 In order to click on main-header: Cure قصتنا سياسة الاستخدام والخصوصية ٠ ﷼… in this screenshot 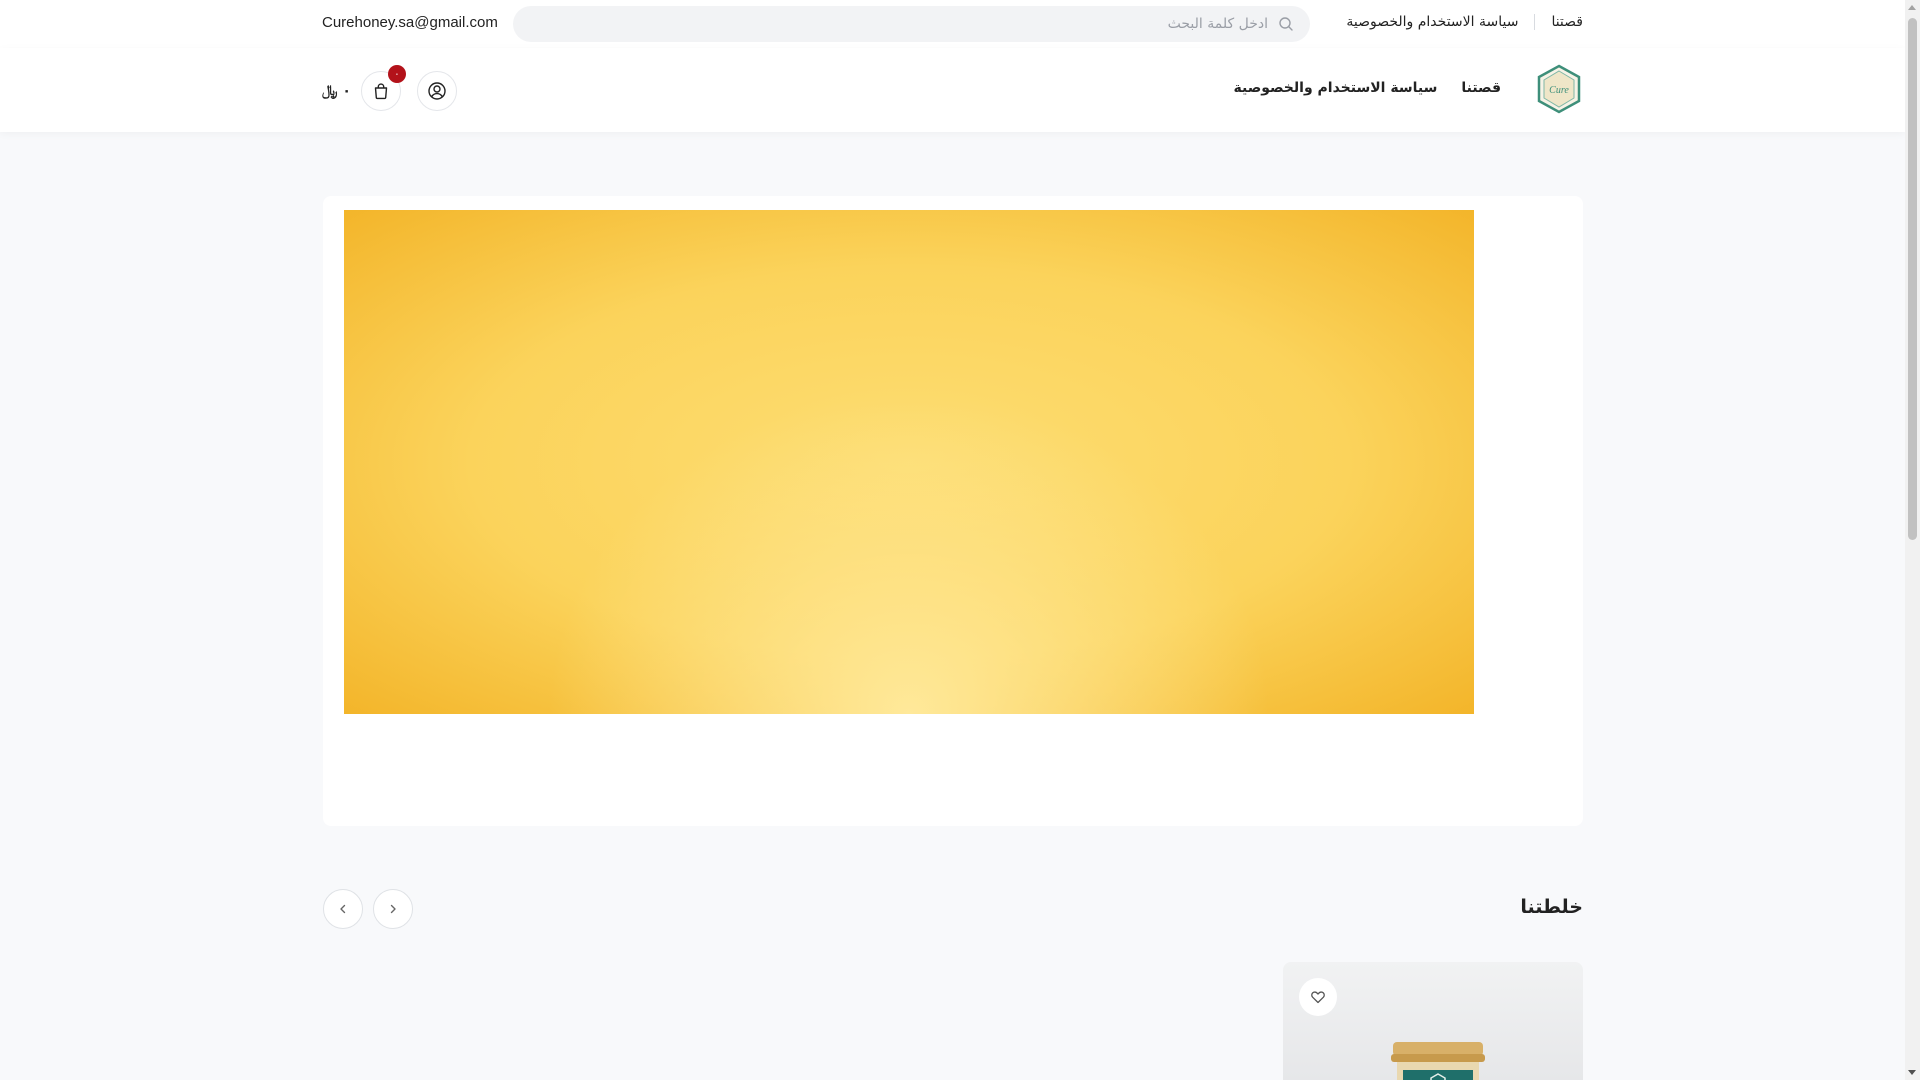, I will do `click(952, 90)`.